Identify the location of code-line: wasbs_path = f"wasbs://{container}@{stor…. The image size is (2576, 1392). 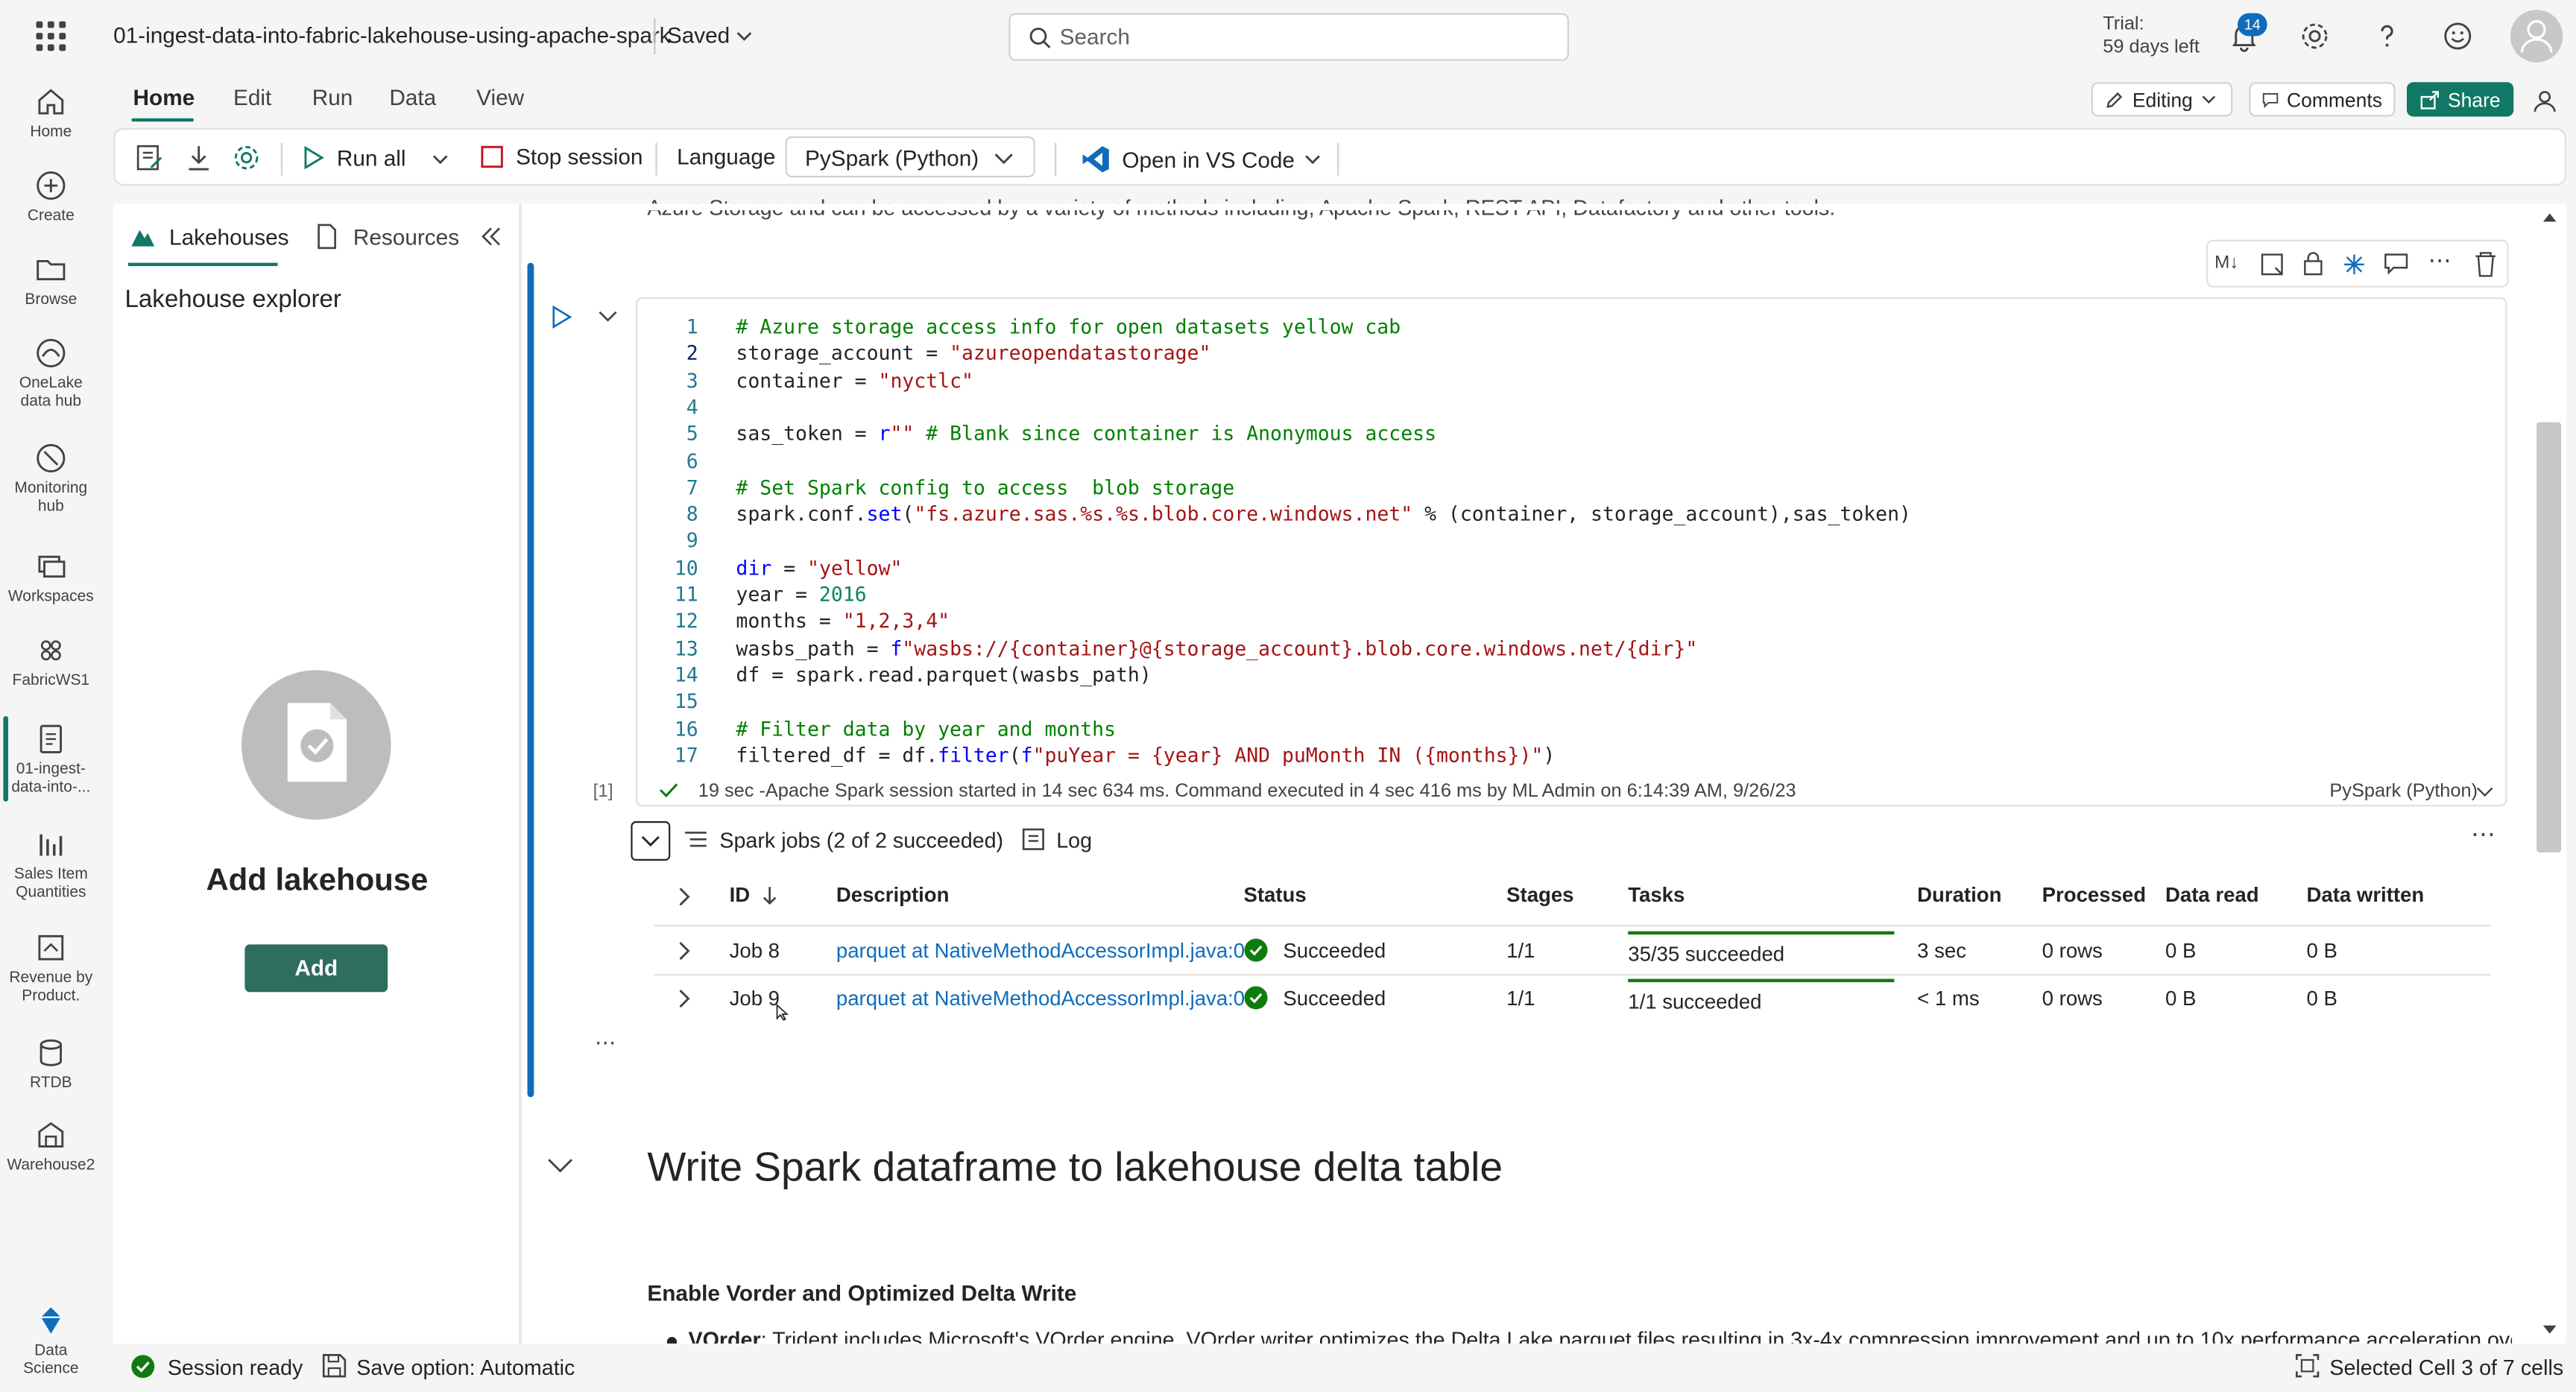
(1216, 647).